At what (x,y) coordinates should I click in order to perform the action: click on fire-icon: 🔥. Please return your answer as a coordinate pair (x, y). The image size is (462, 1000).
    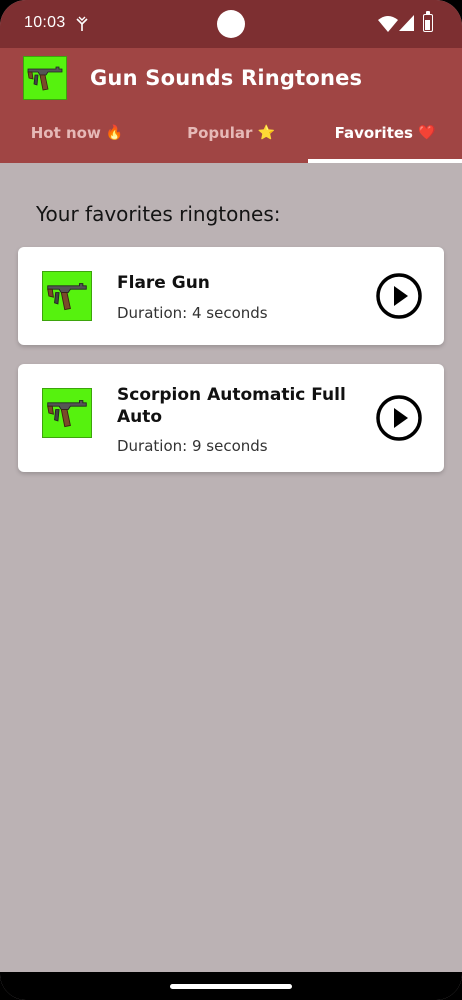
    Looking at the image, I should click on (114, 132).